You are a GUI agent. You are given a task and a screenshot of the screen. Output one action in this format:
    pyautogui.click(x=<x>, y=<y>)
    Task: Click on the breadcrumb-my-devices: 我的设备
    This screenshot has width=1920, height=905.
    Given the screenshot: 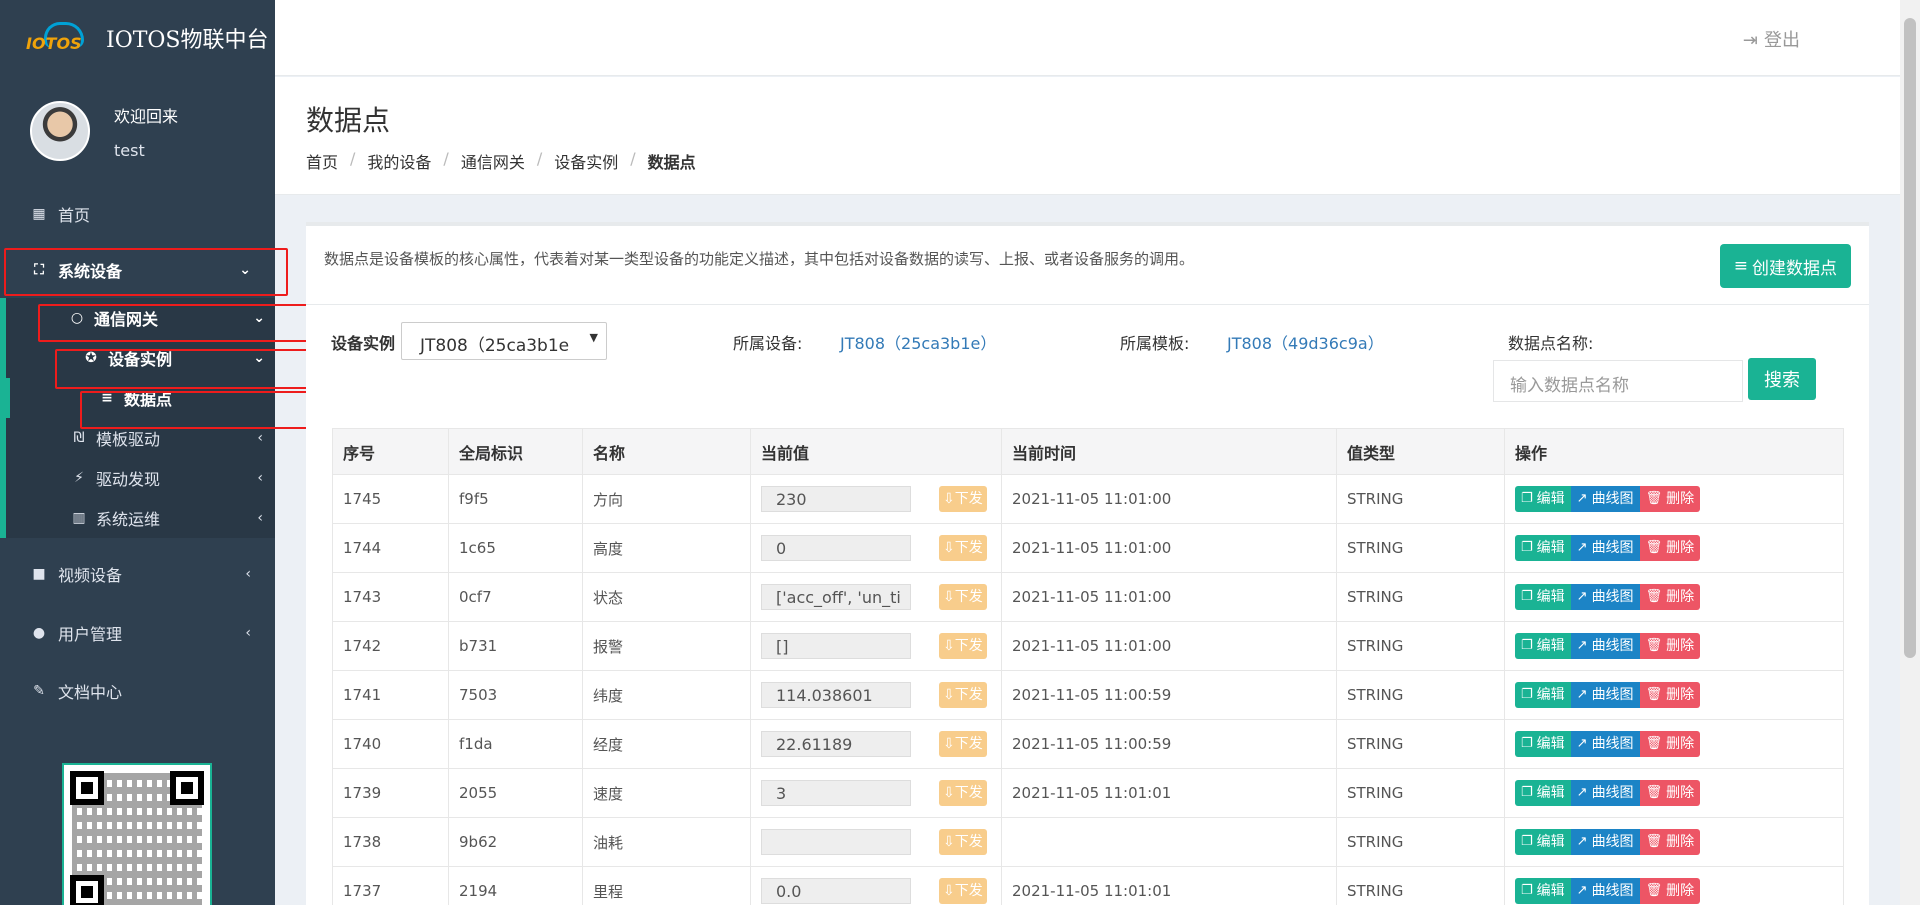 What is the action you would take?
    pyautogui.click(x=399, y=161)
    